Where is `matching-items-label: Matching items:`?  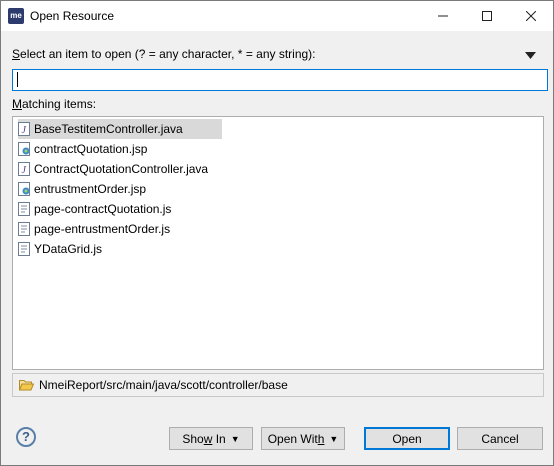 matching-items-label: Matching items: is located at coordinates (54, 104).